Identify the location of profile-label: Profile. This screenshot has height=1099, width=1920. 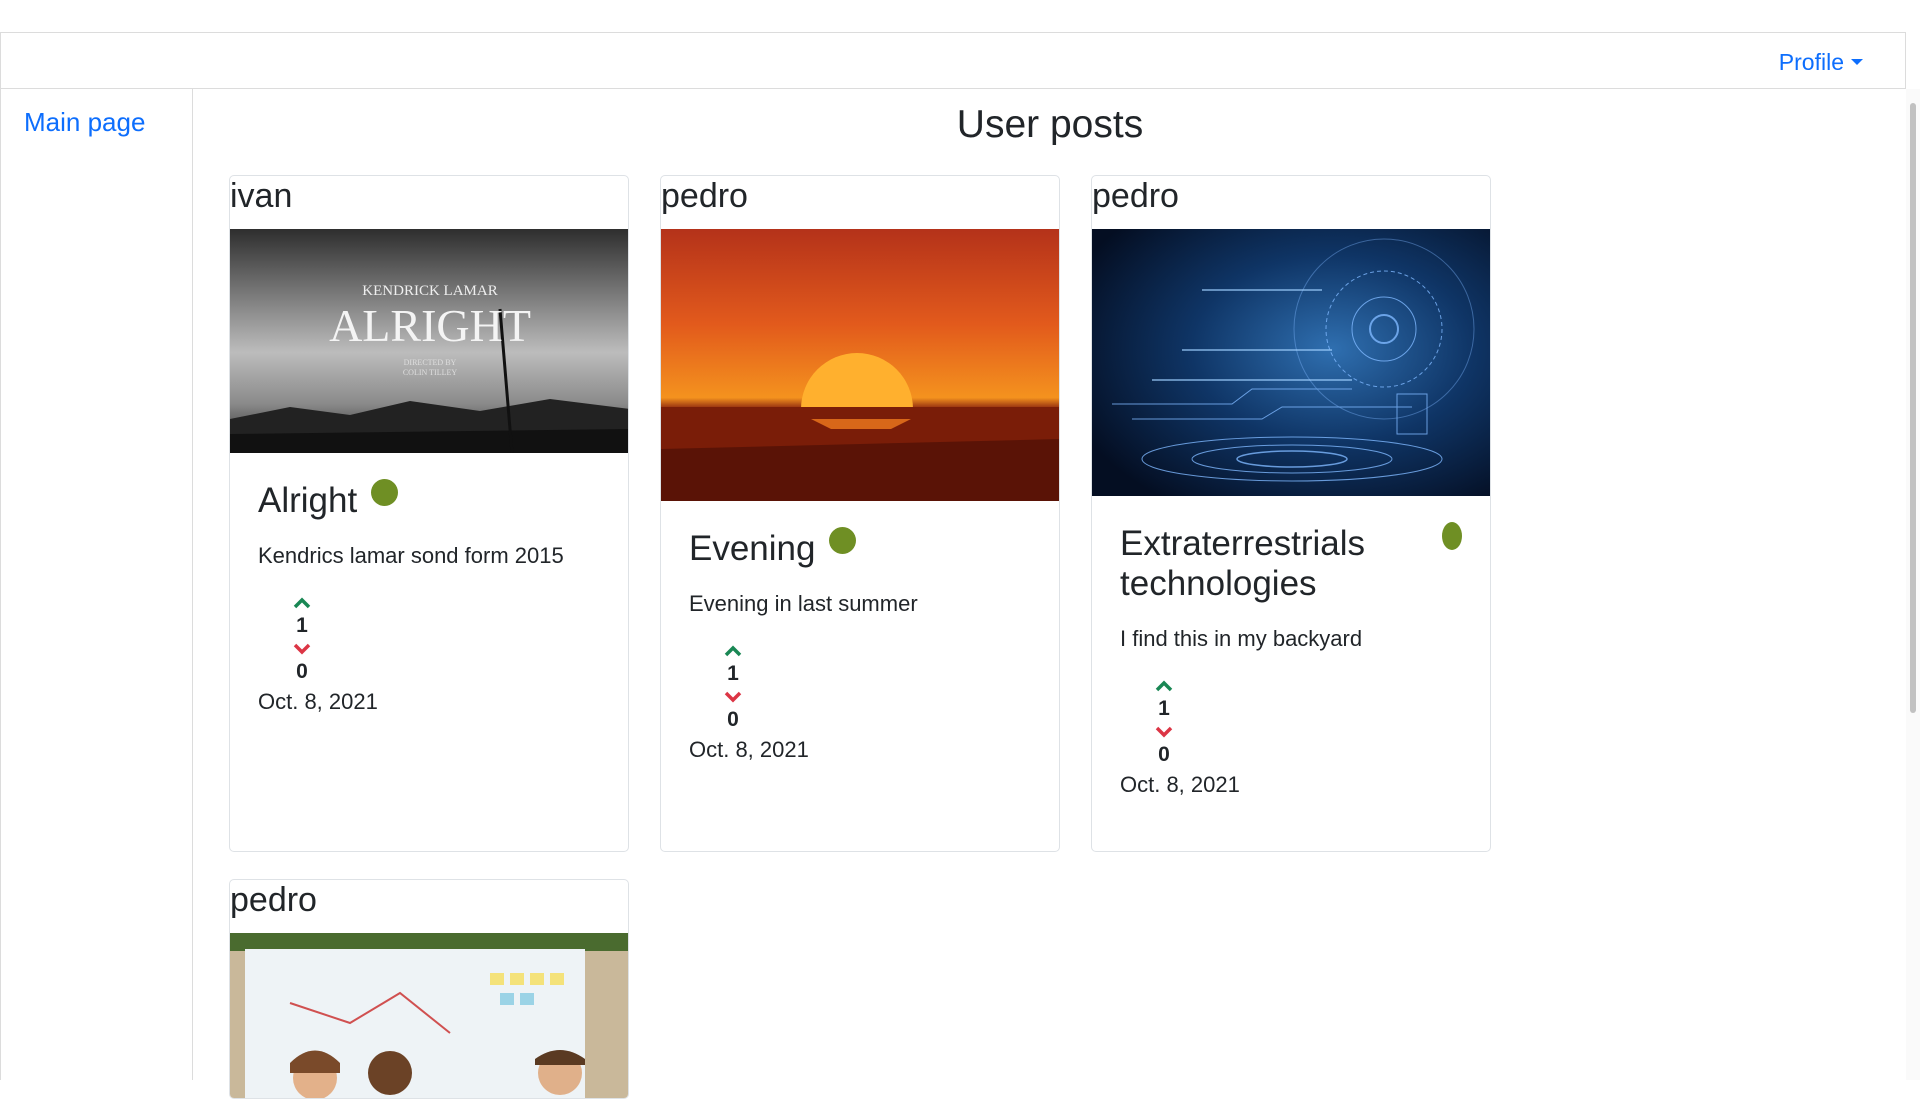
(1811, 62).